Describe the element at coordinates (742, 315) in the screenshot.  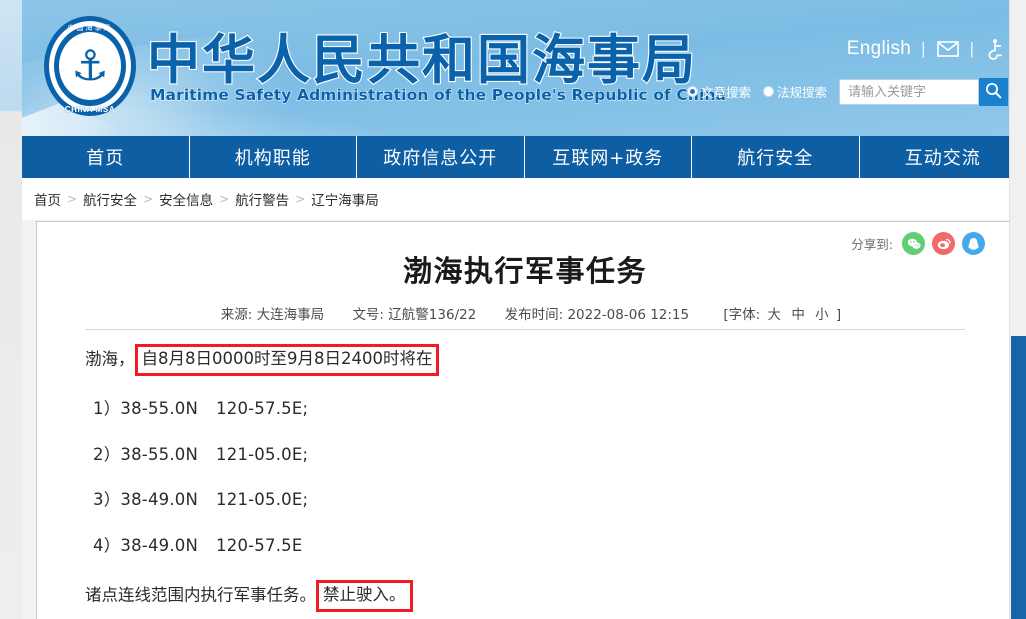
I see `font-size-prefix: [字体:` at that location.